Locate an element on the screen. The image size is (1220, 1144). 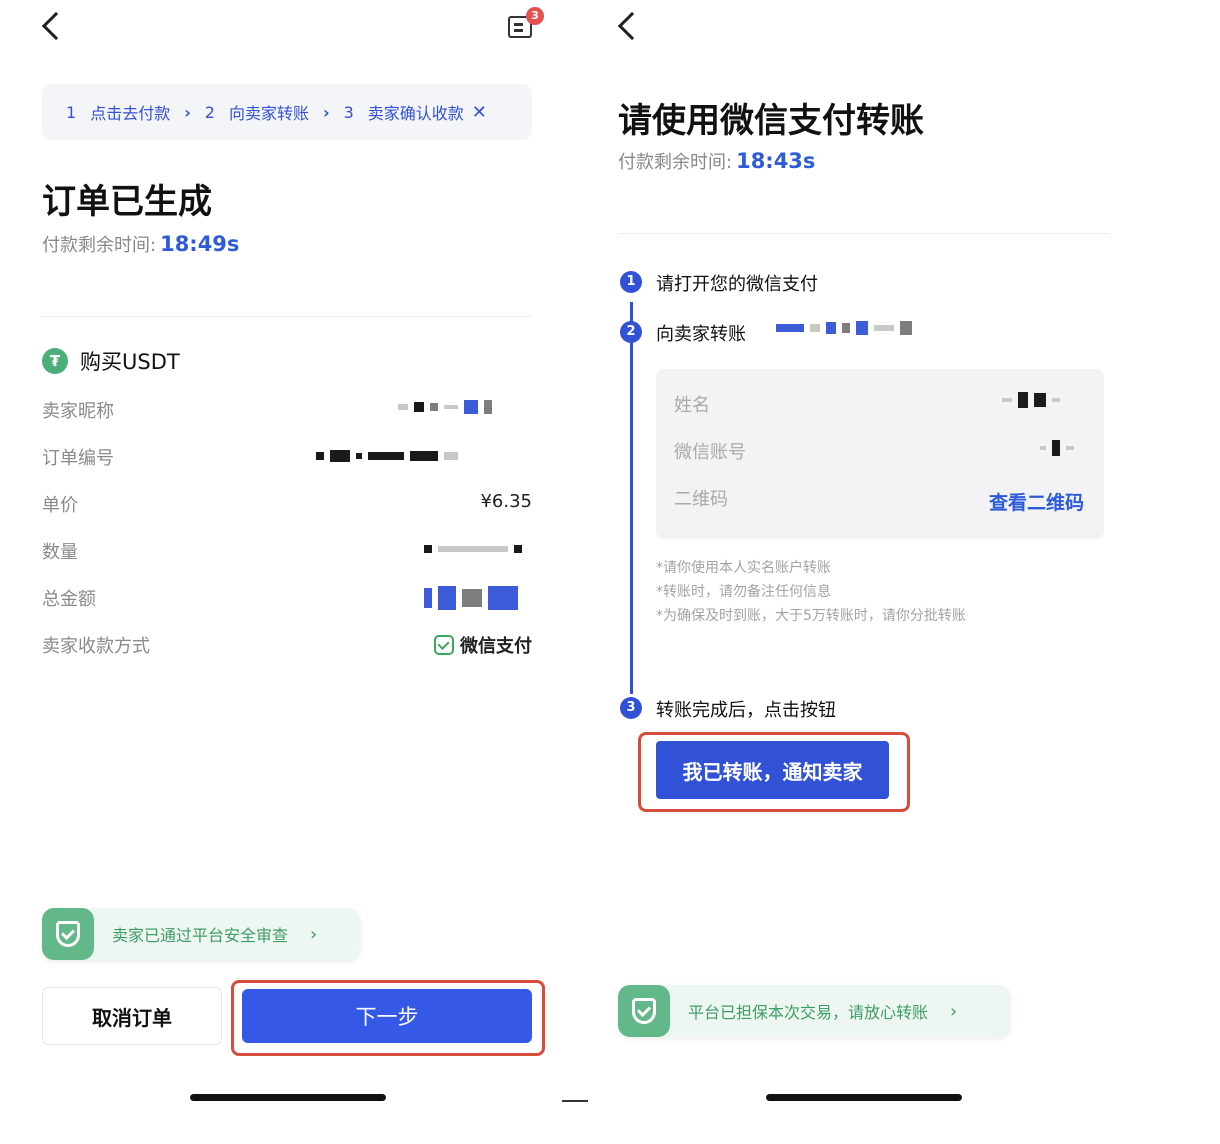
step-3-text: 转账完成后，点击按钮 is located at coordinates (746, 710).